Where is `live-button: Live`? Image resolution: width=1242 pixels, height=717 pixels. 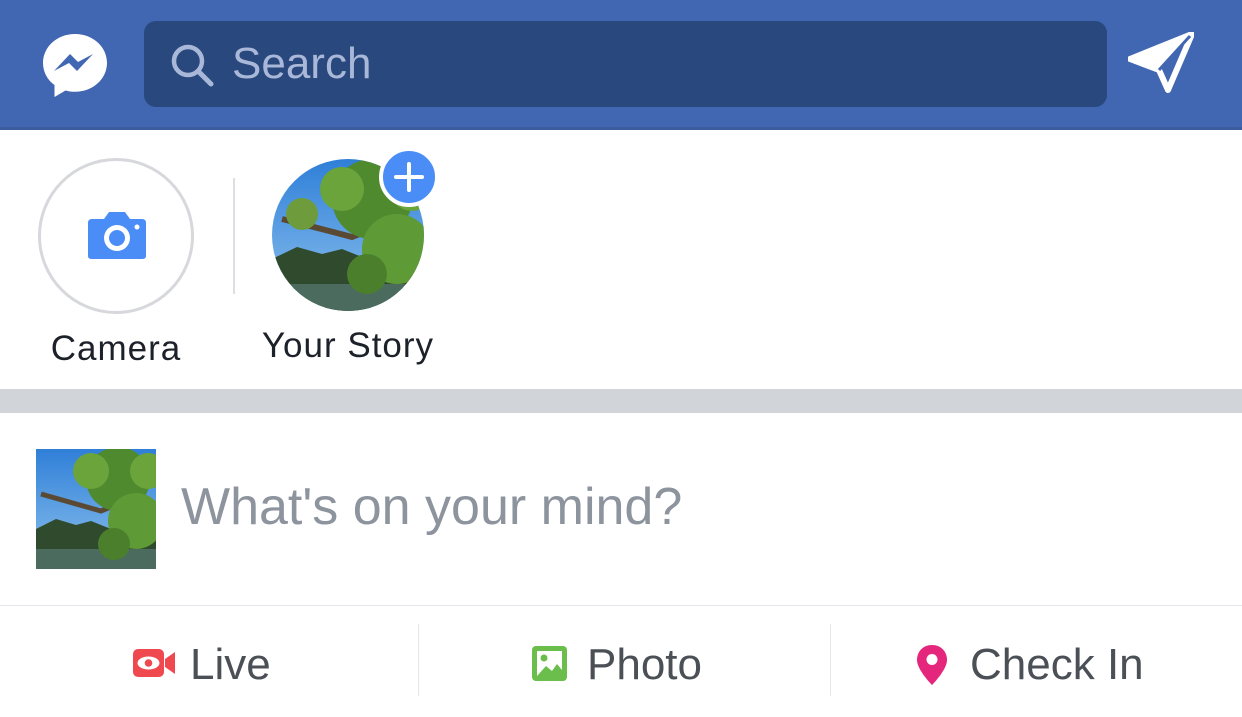
live-button: Live is located at coordinates (209, 661).